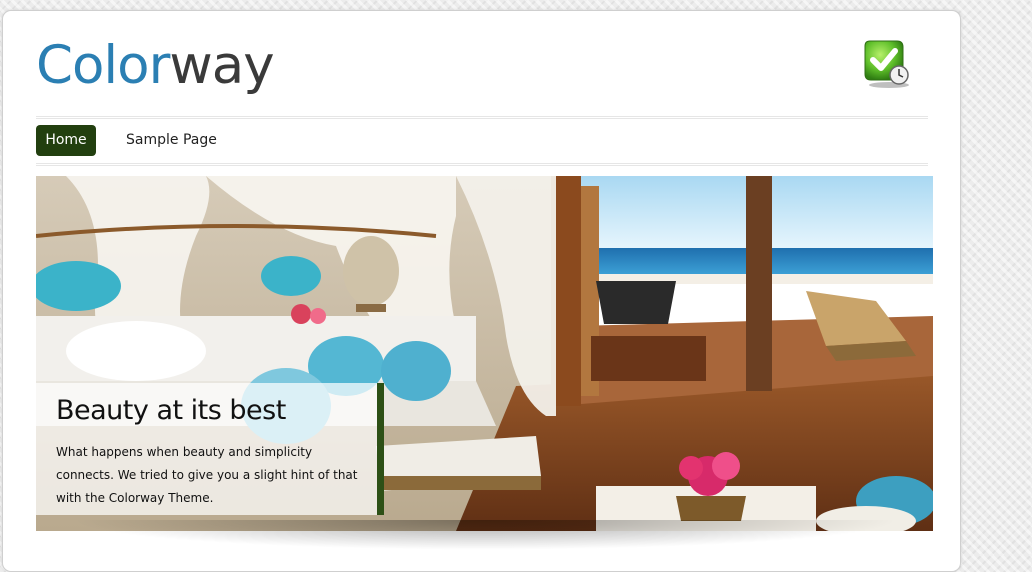 This screenshot has width=1032, height=572. I want to click on main-navigation: Home Sample Page, so click(482, 141).